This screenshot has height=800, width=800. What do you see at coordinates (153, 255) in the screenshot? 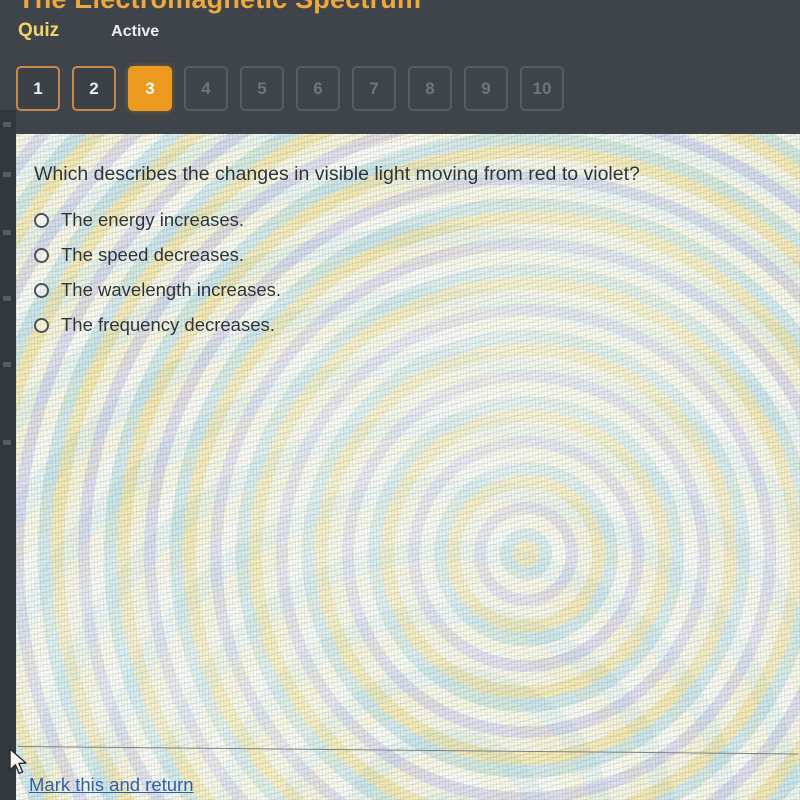
I see `answer-choice-label: The speed decreases.` at bounding box center [153, 255].